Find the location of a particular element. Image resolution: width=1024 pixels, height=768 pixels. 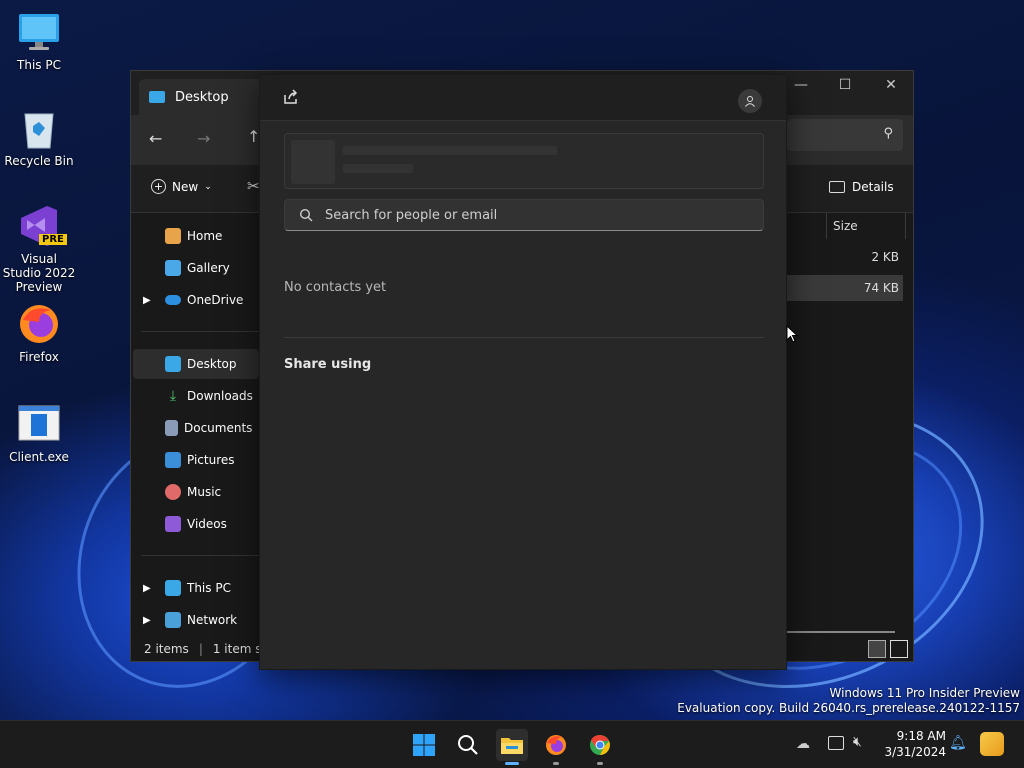

sidebar-item-desktop: Desktop is located at coordinates (196, 364).